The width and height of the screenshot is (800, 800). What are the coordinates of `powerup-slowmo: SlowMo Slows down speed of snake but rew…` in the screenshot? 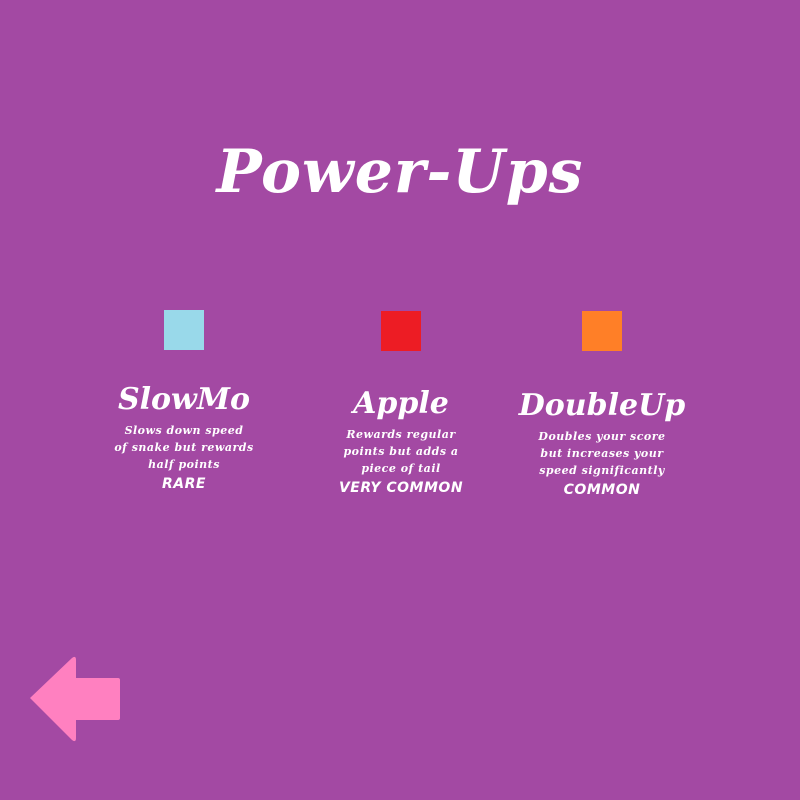 It's located at (184, 400).